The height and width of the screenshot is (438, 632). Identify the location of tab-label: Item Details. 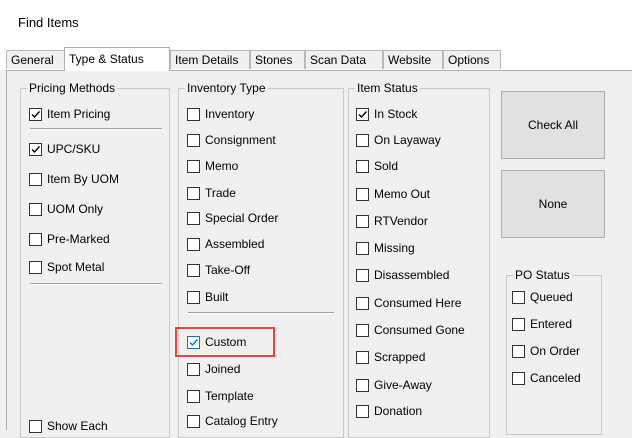
(207, 60).